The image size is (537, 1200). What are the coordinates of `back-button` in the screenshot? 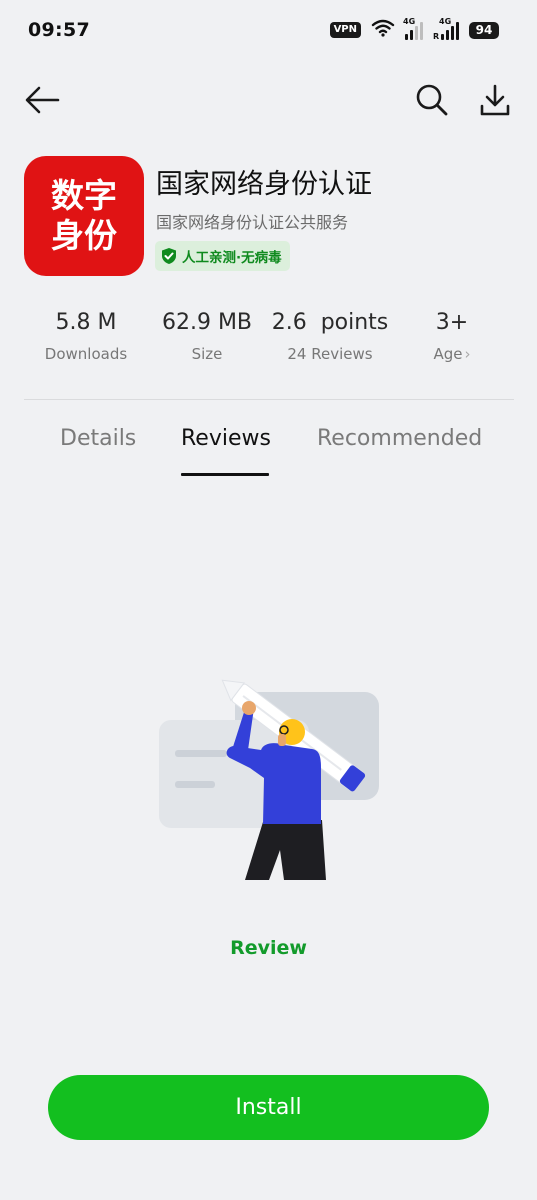 It's located at (42, 100).